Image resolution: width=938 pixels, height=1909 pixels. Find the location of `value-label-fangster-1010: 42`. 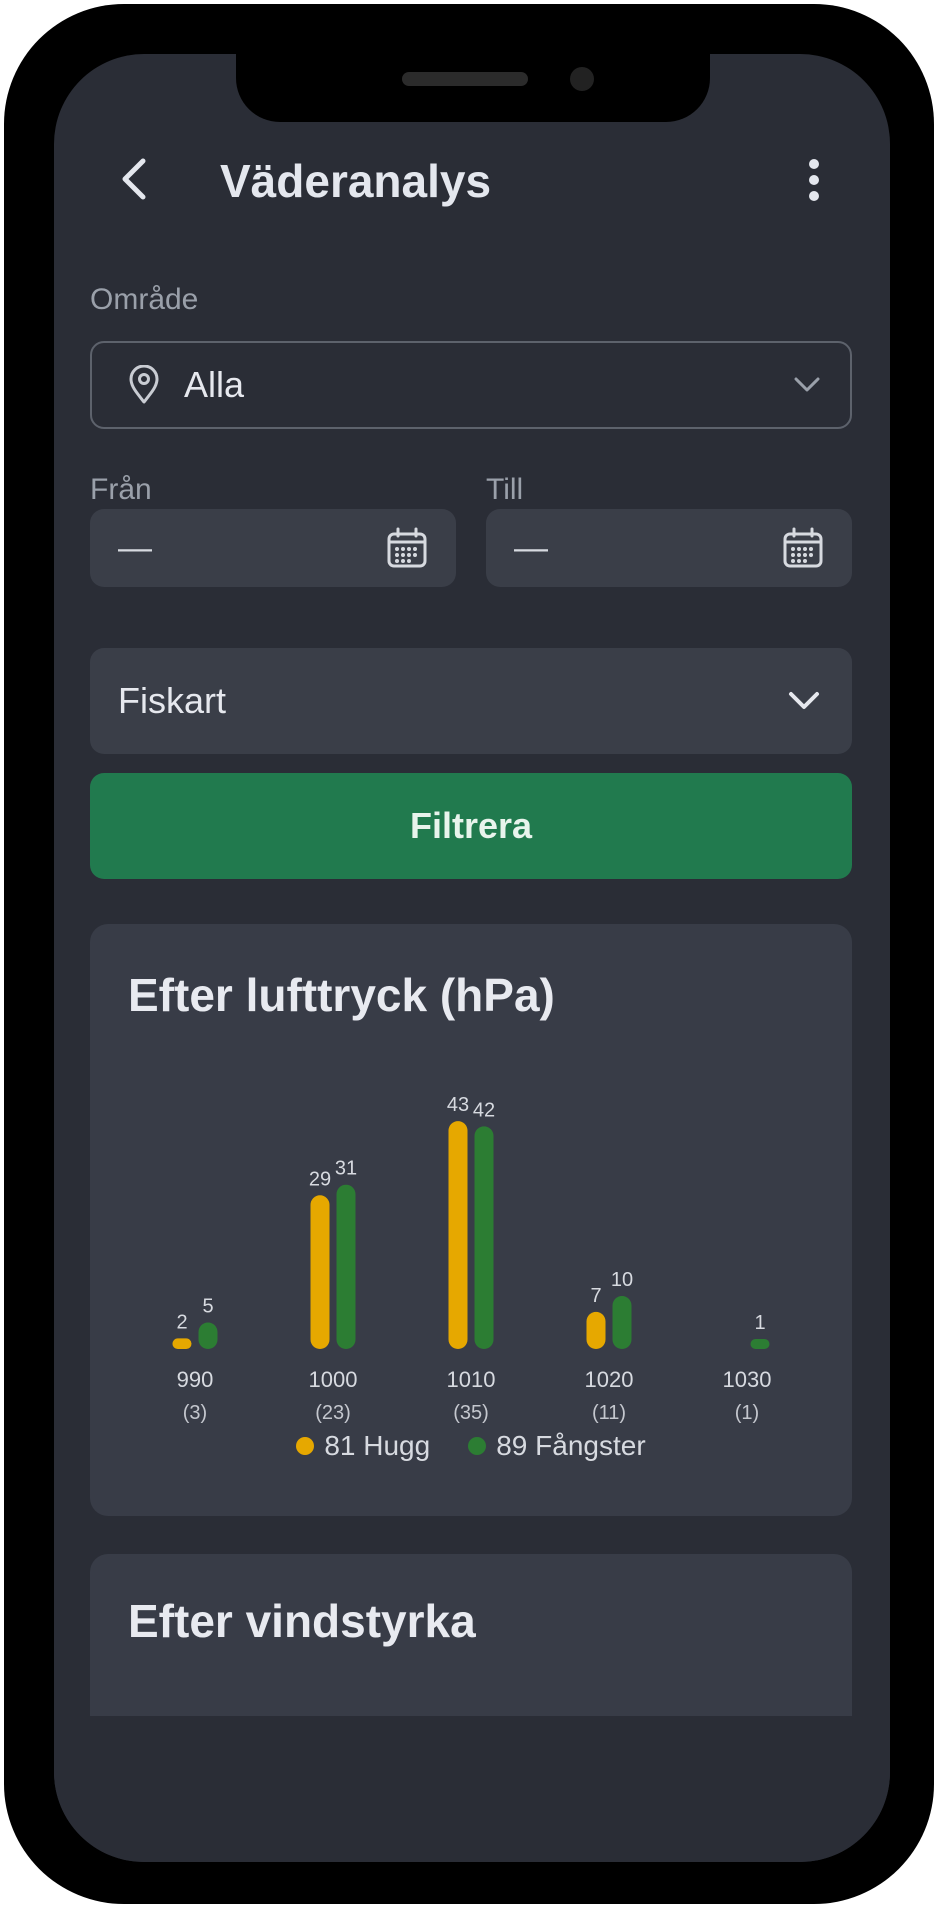

value-label-fangster-1010: 42 is located at coordinates (484, 1110).